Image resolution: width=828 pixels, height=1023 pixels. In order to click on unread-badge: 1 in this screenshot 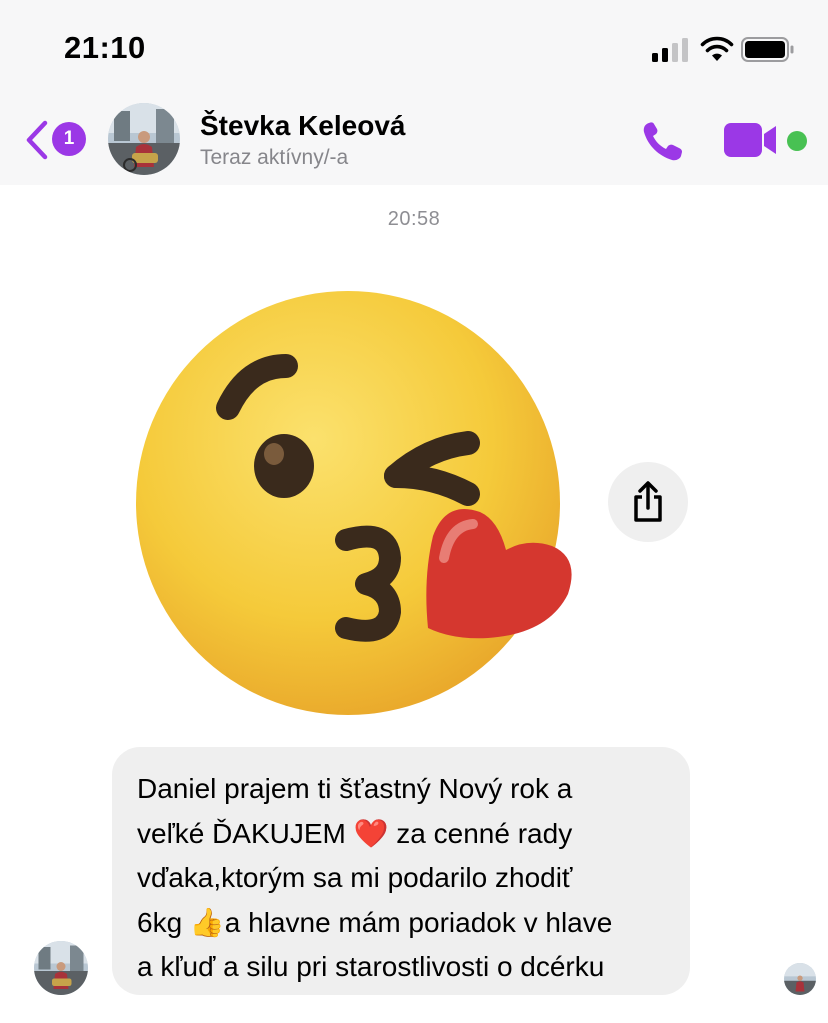, I will do `click(69, 139)`.